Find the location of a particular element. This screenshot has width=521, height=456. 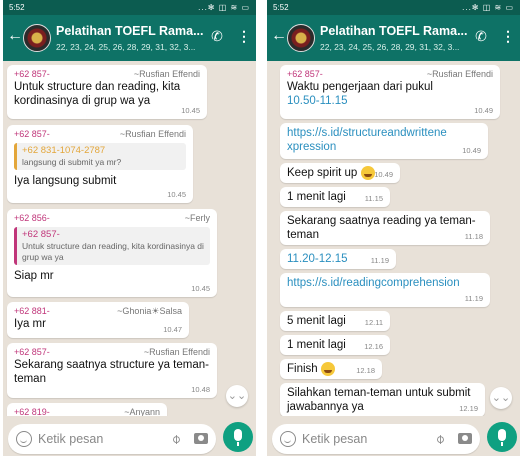

message-time: 11.18 is located at coordinates (473, 236).